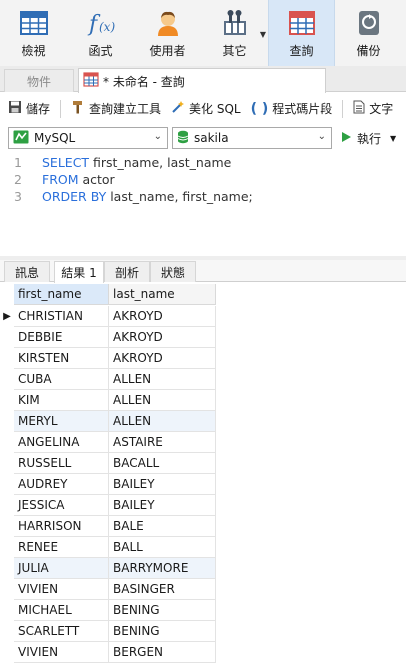 The image size is (406, 667). I want to click on cell-first-name: CHRISTIAN, so click(61, 316).